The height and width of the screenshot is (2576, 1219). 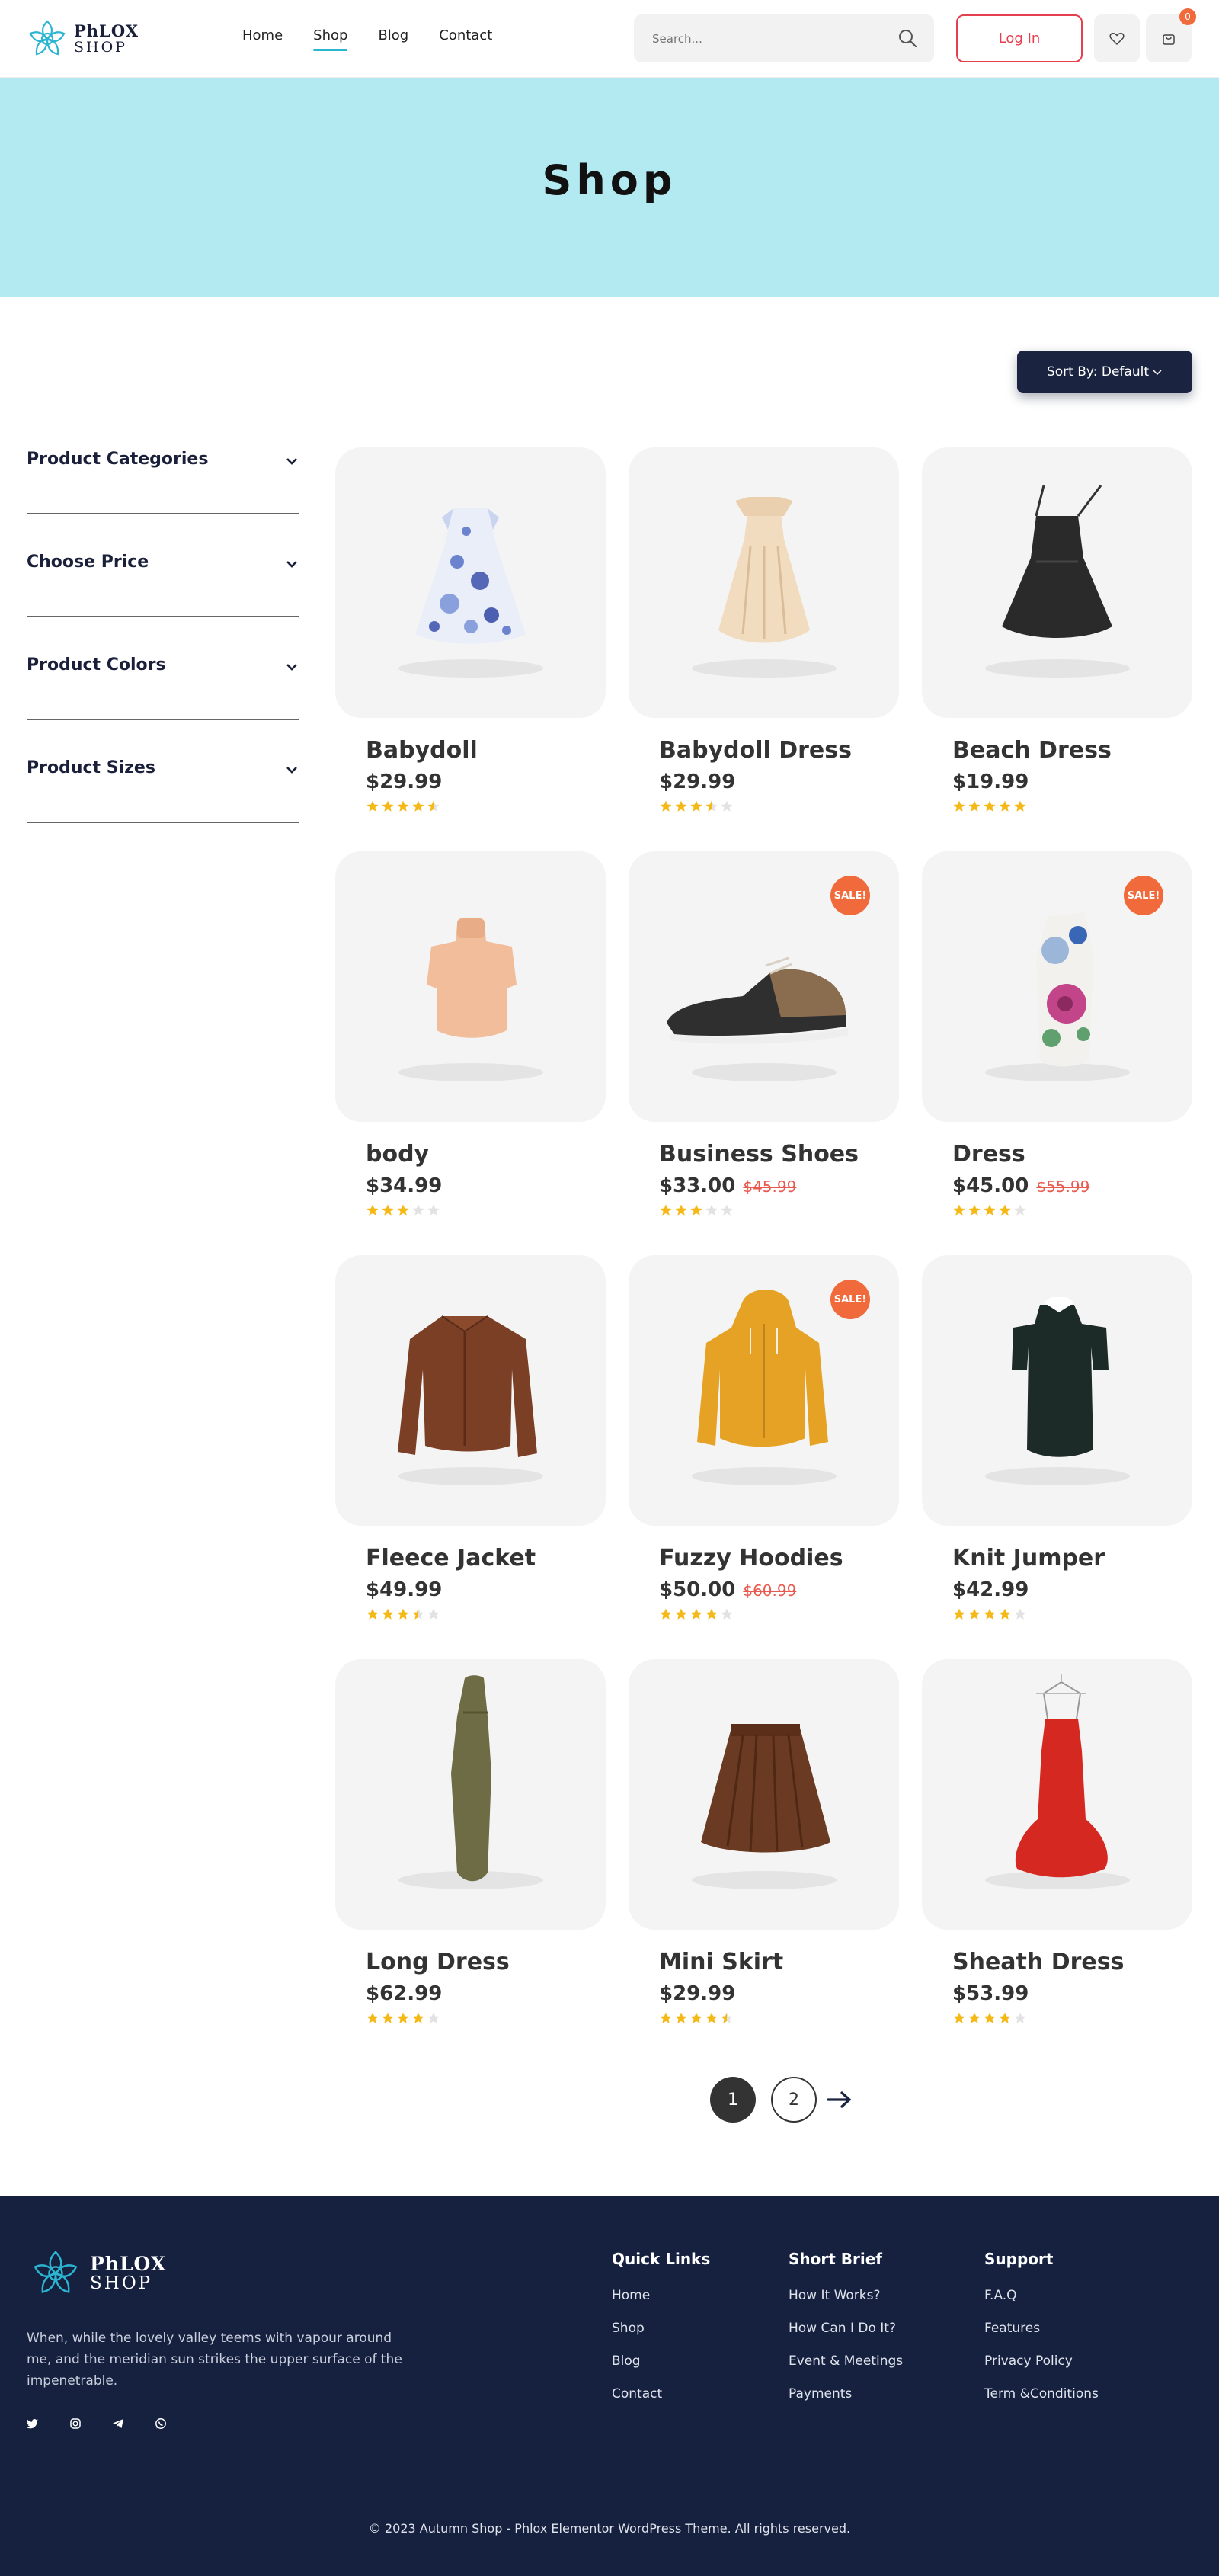 I want to click on product-price: $29.99, so click(x=697, y=782).